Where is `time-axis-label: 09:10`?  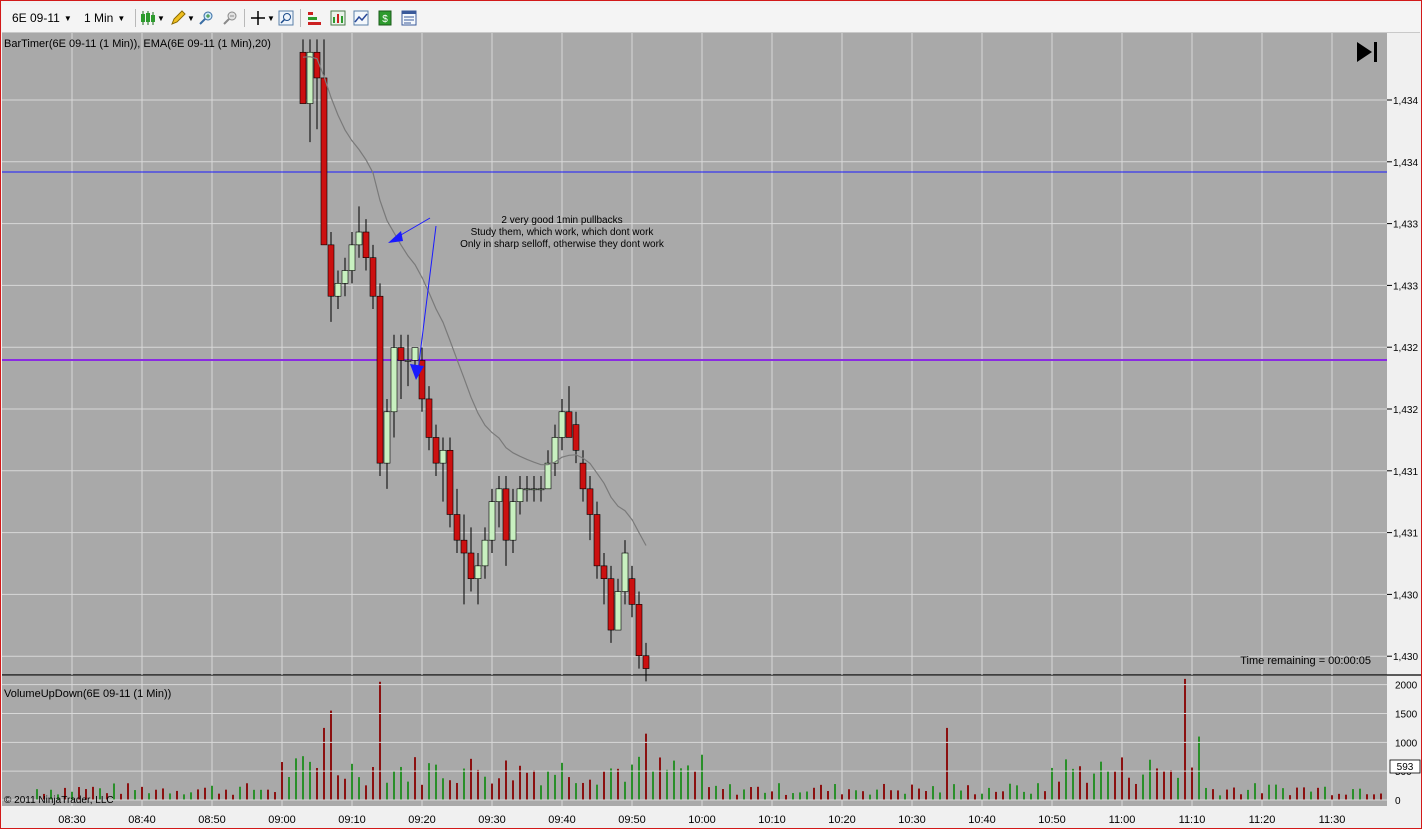
time-axis-label: 09:10 is located at coordinates (352, 820).